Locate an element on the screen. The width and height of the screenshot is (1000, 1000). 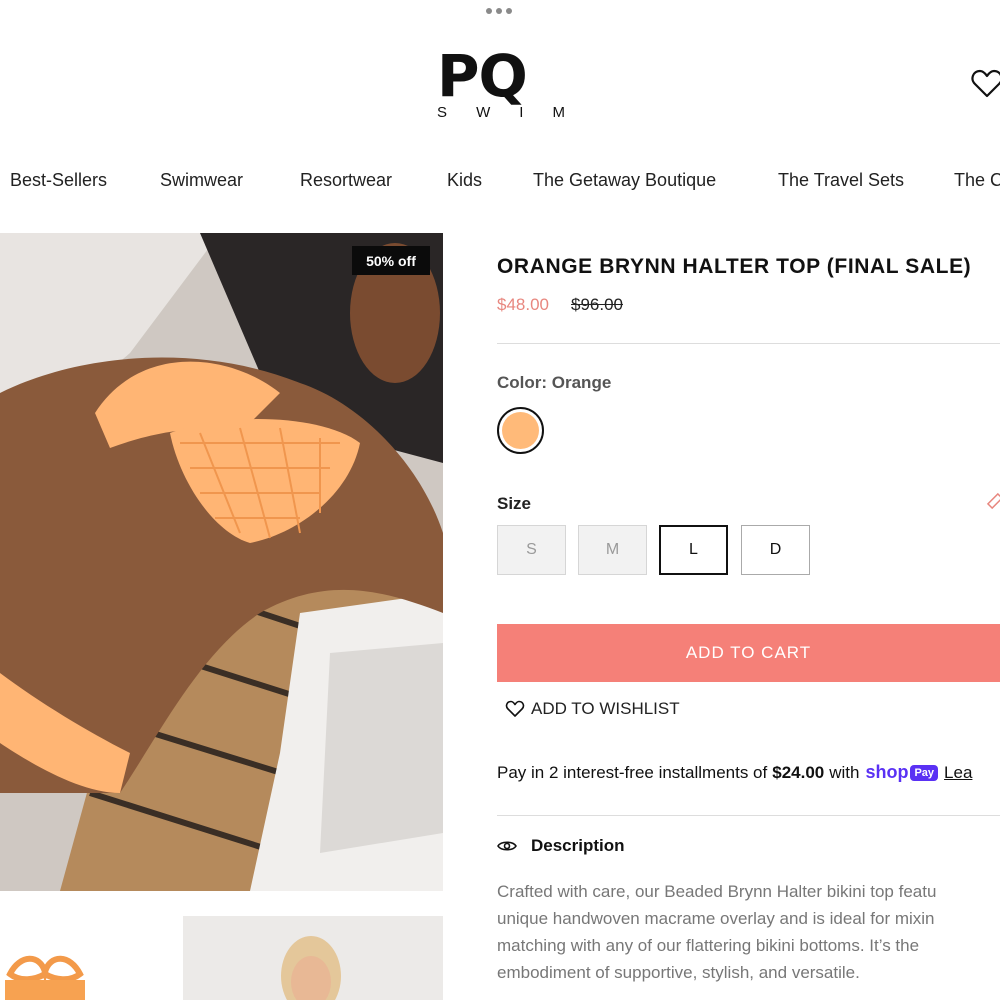
installments-divider is located at coordinates (748, 815).